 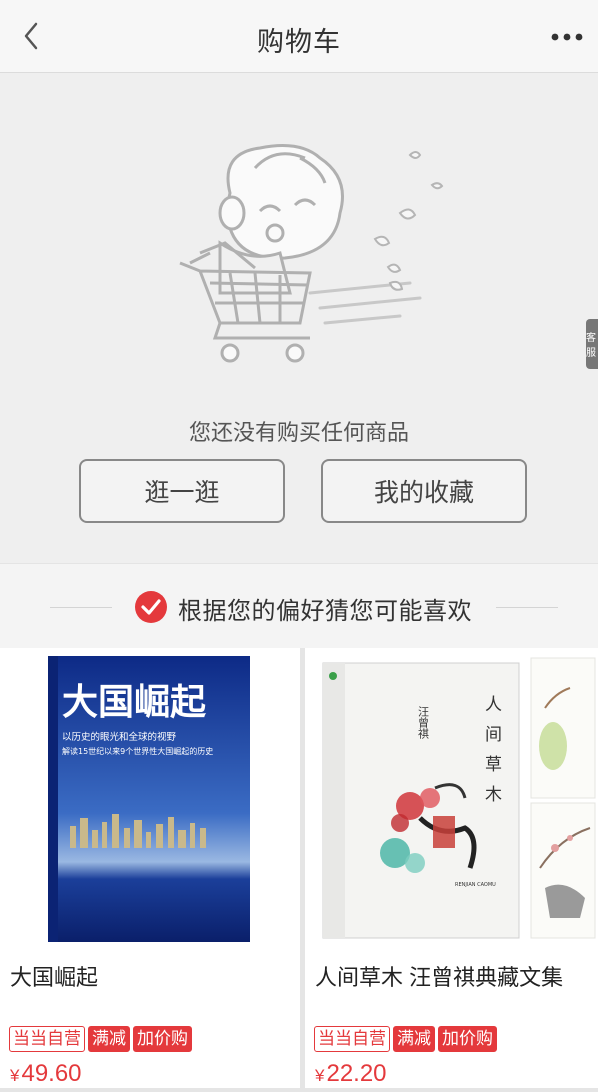 I want to click on recommend-header: 根据您的偏好猜您可能喜欢, so click(x=299, y=605).